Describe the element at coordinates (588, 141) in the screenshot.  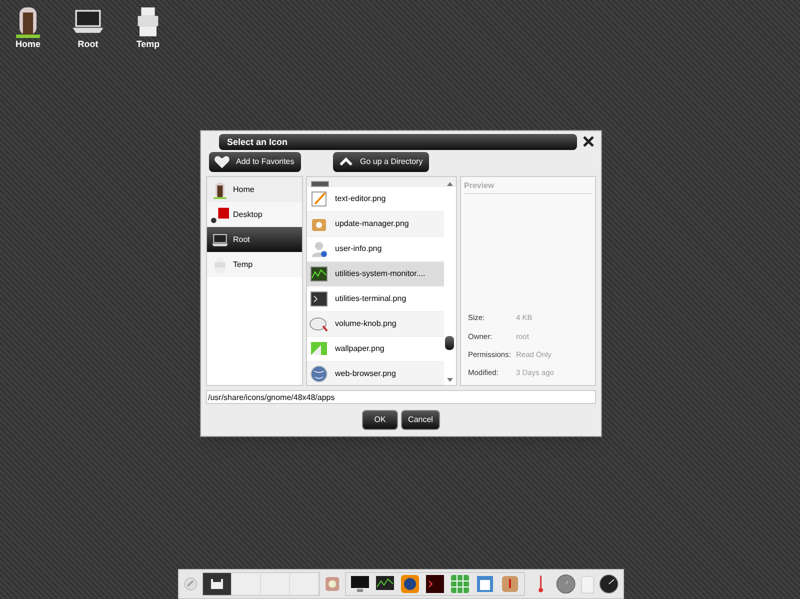
I see `close-icon` at that location.